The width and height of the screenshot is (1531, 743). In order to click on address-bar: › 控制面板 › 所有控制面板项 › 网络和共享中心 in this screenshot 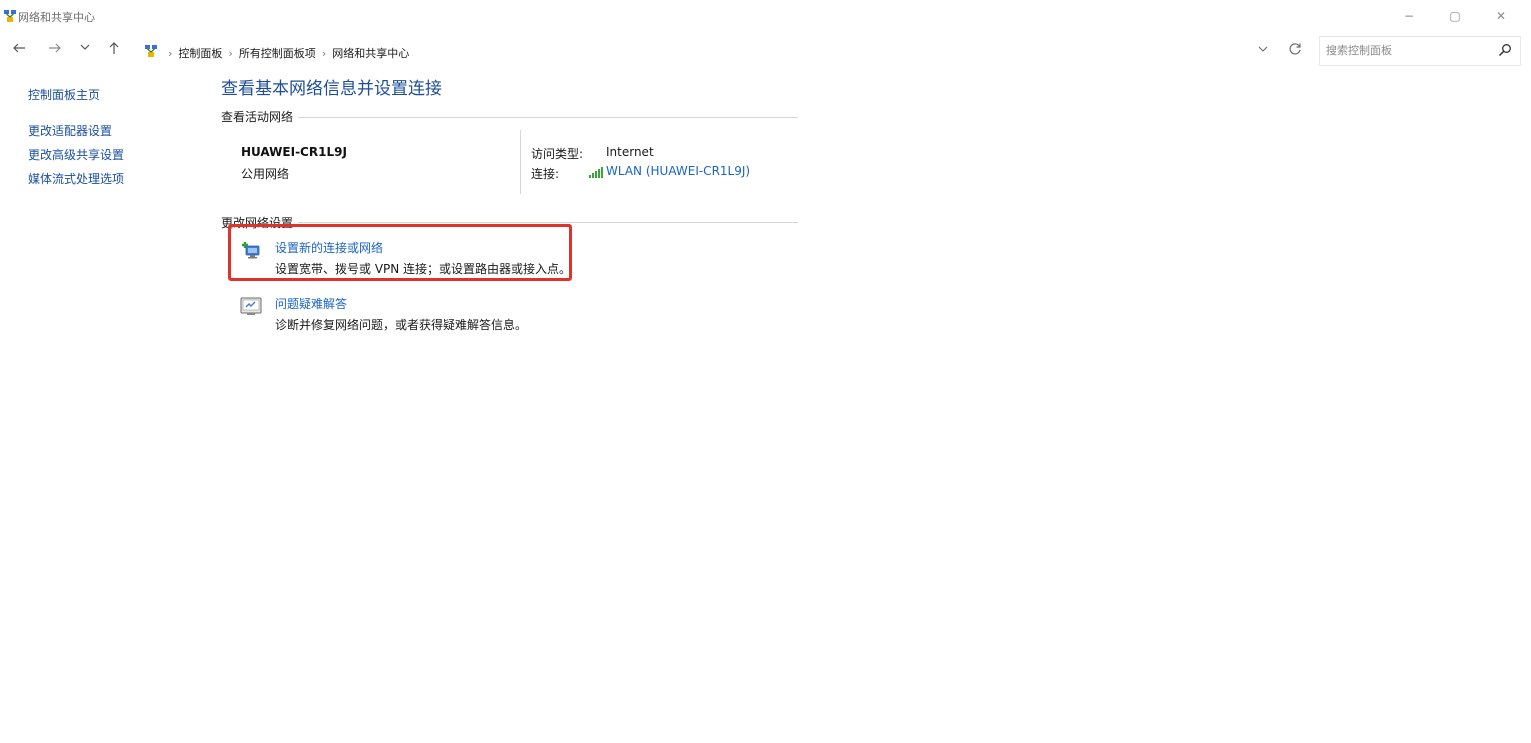, I will do `click(725, 51)`.